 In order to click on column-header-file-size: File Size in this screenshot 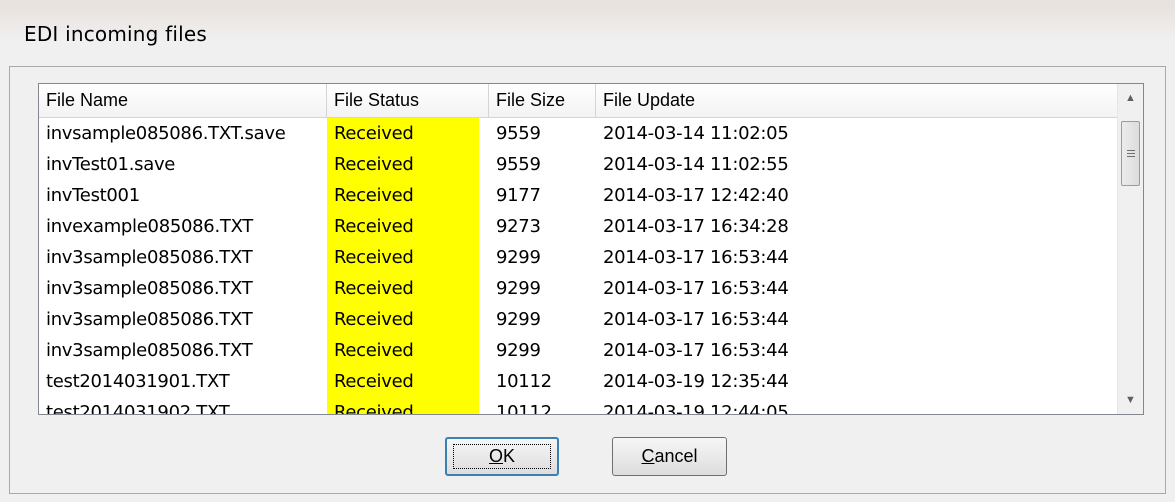, I will do `click(542, 100)`.